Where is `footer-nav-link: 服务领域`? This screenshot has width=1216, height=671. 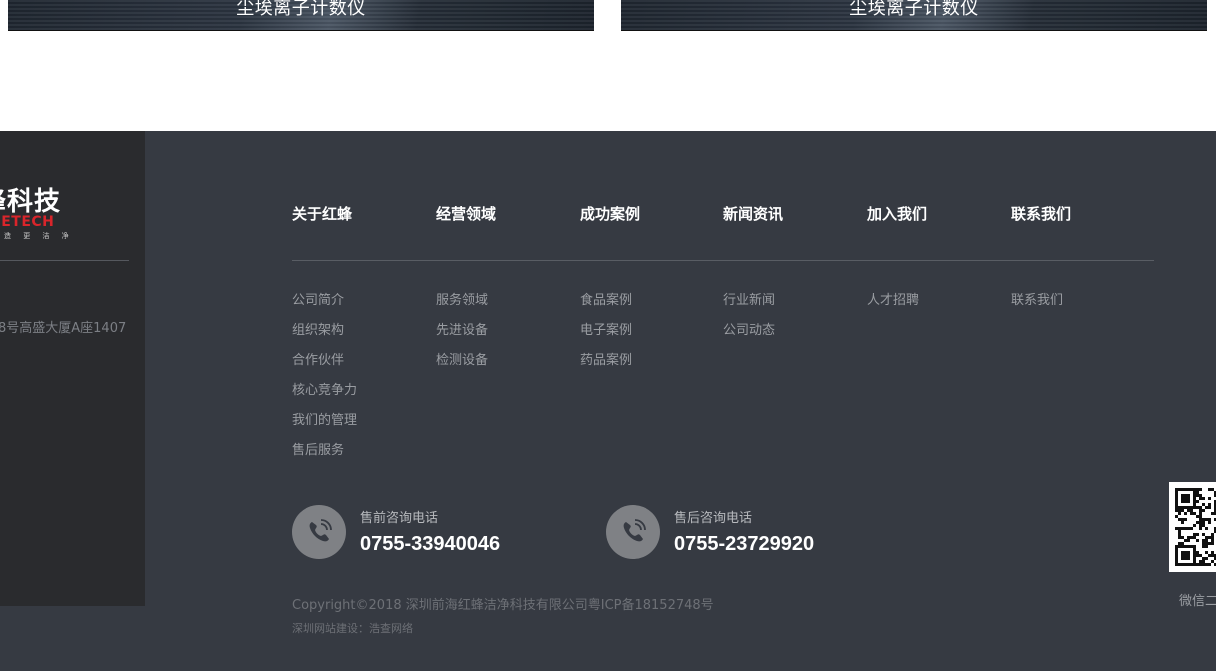 footer-nav-link: 服务领域 is located at coordinates (462, 301).